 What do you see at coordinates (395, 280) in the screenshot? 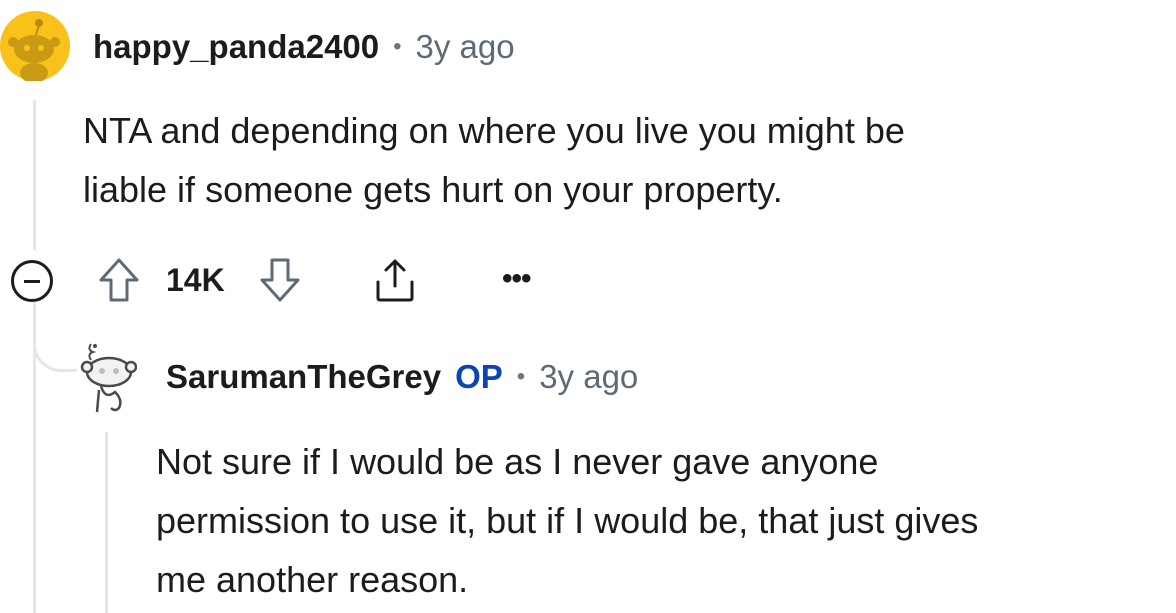
I see `share-icon` at bounding box center [395, 280].